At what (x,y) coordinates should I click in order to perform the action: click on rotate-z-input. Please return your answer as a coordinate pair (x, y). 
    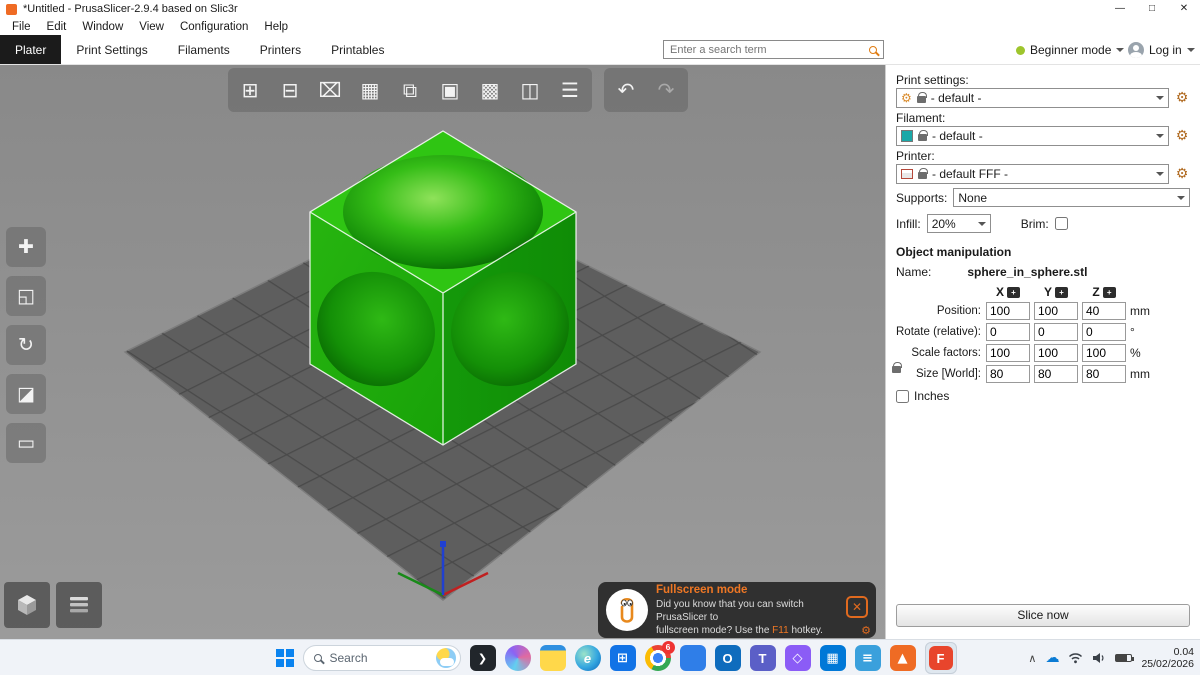
    Looking at the image, I should click on (1104, 332).